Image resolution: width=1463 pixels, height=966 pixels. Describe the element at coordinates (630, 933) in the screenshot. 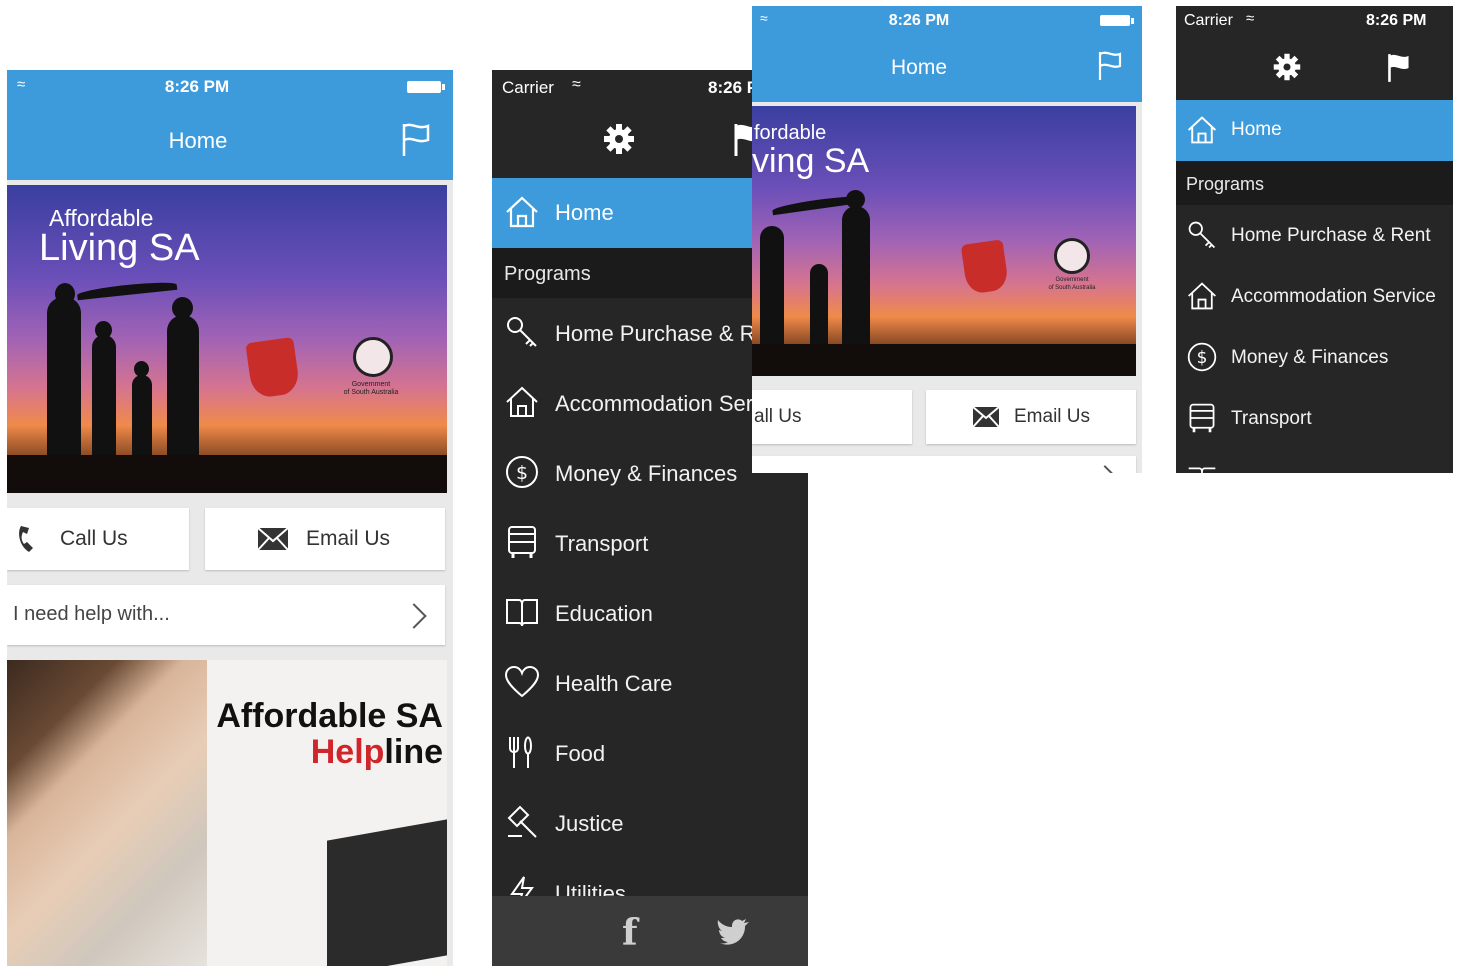

I see `facebook-icon: f` at that location.